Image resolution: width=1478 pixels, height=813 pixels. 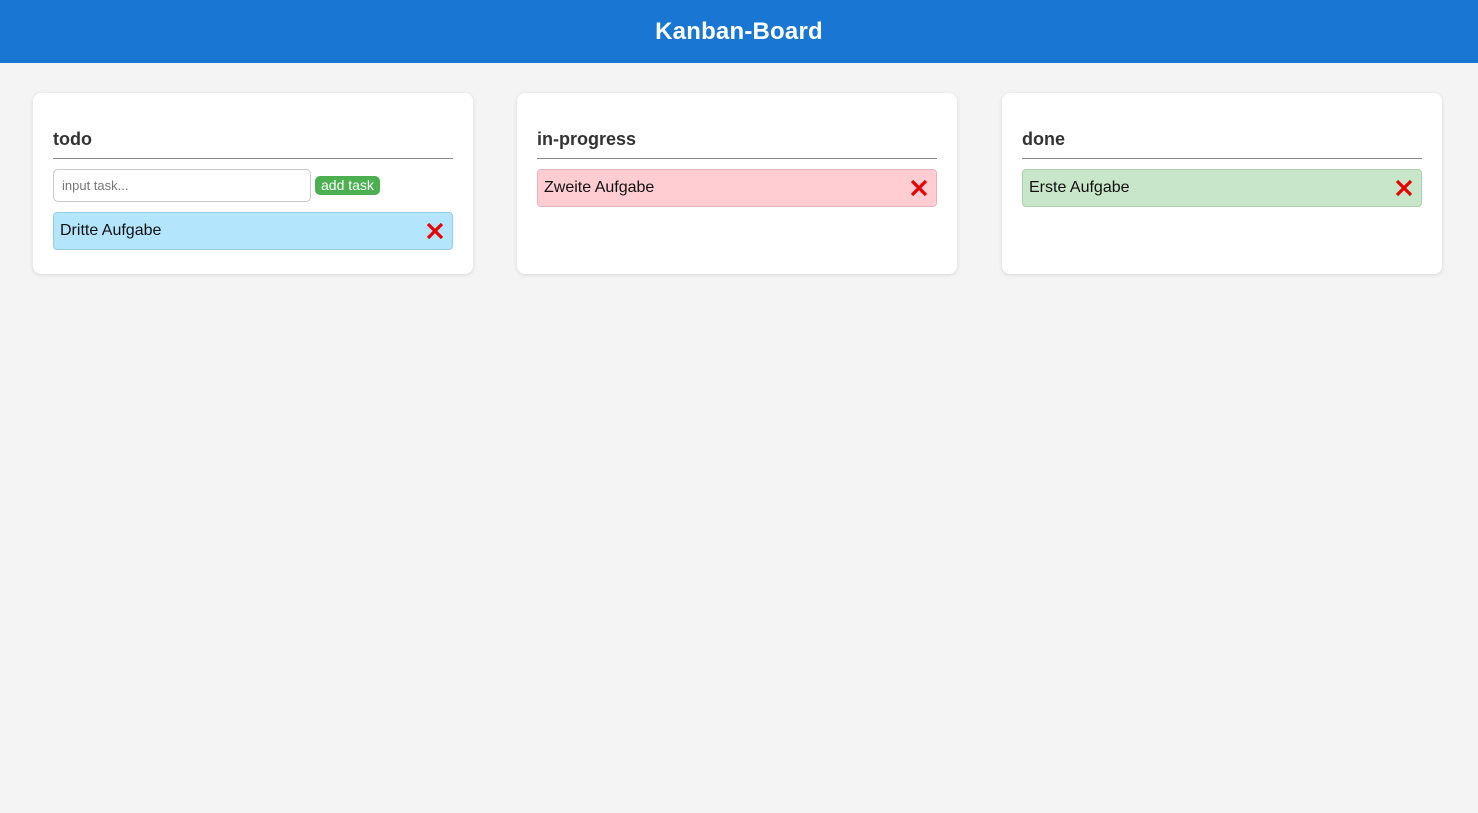 I want to click on app-header: Kanban-Board, so click(x=739, y=31).